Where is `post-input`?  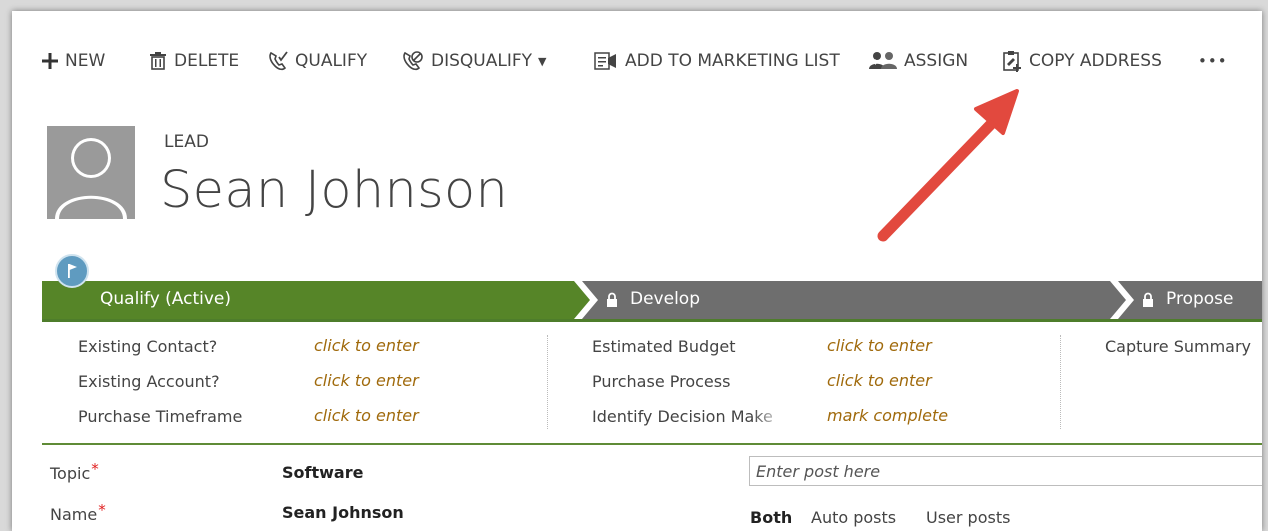 post-input is located at coordinates (1005, 471).